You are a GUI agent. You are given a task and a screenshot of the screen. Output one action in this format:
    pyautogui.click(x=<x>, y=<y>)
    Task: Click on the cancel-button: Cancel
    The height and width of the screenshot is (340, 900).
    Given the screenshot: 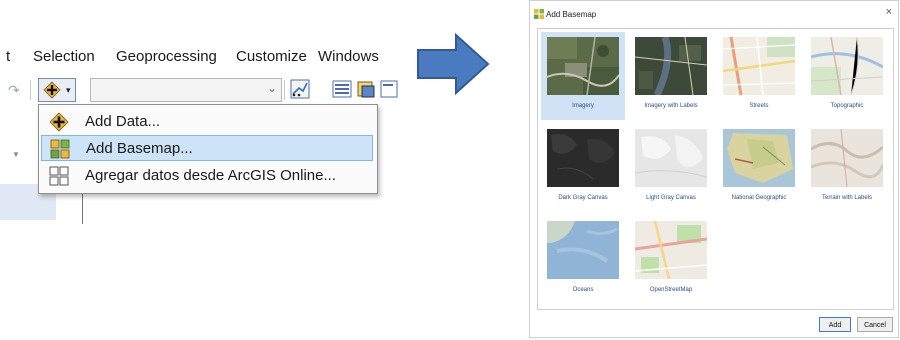 What is the action you would take?
    pyautogui.click(x=875, y=324)
    